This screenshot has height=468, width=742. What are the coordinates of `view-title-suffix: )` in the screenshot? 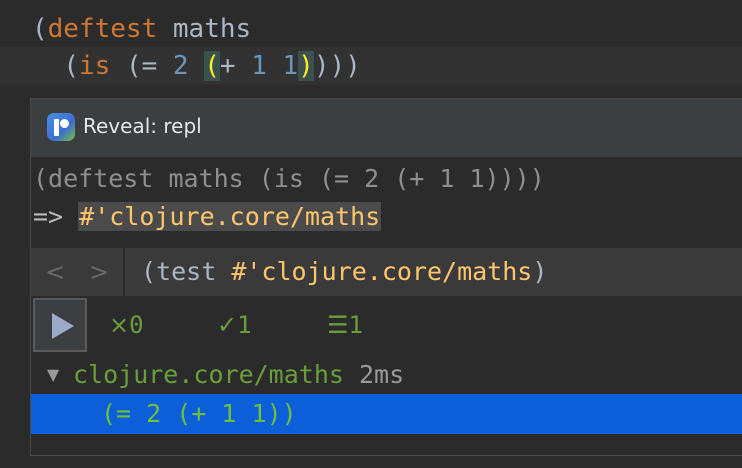 It's located at (540, 271).